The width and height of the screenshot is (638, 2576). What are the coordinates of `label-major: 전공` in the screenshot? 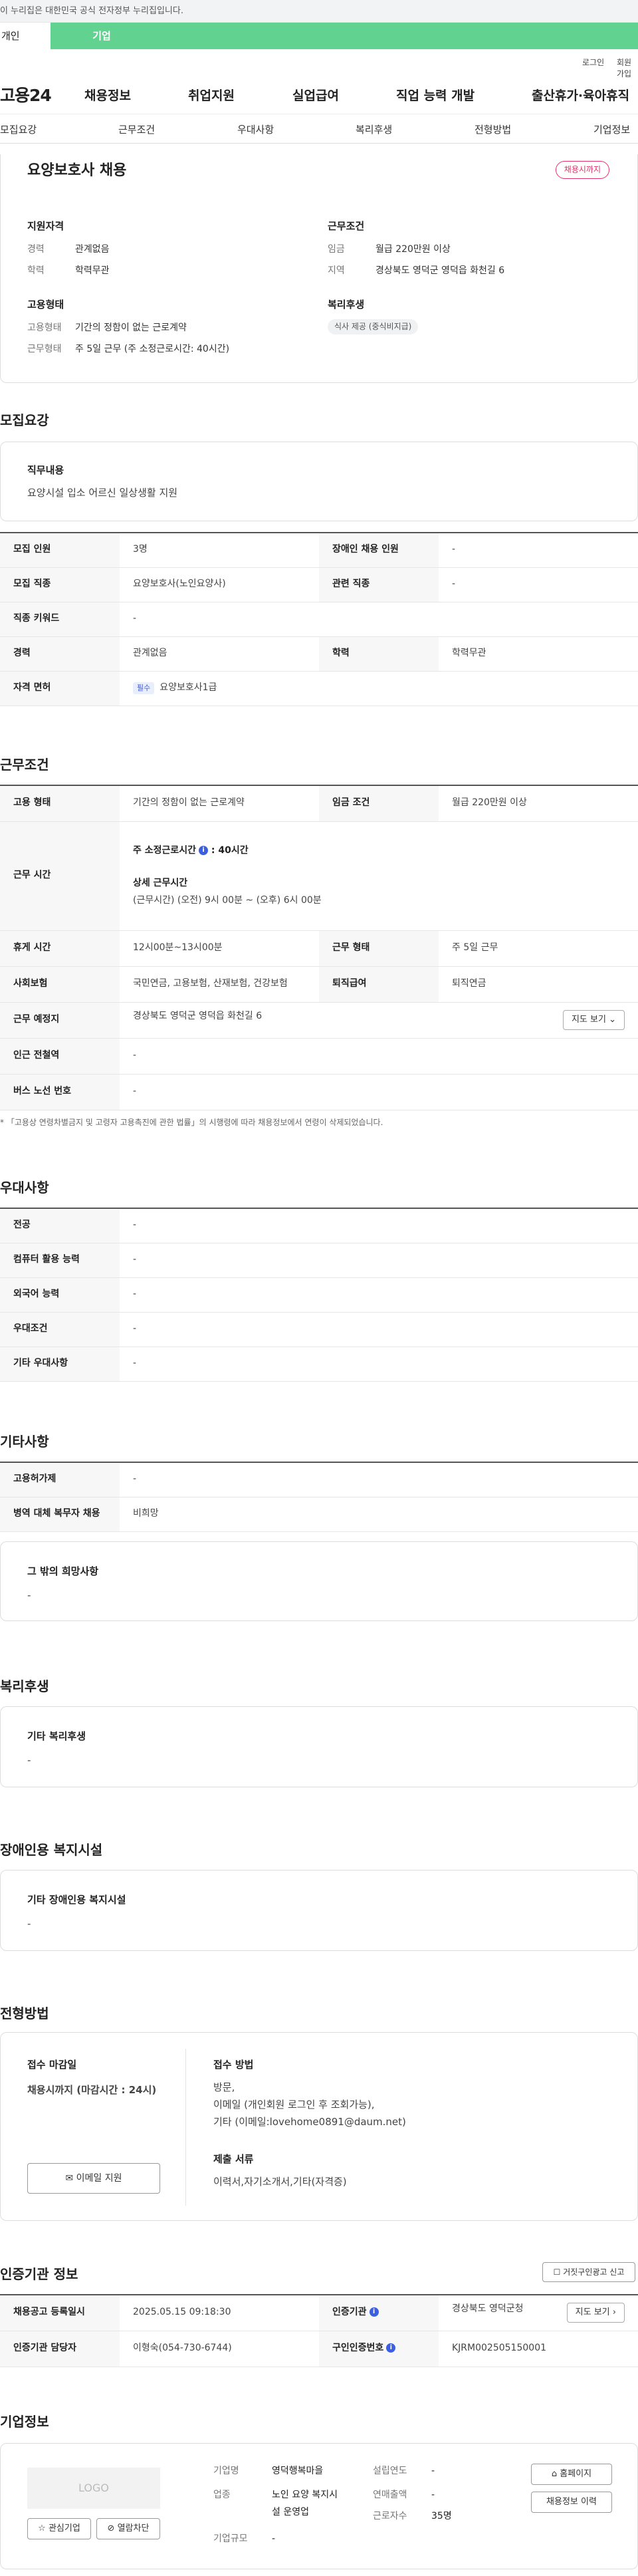 It's located at (60, 1225).